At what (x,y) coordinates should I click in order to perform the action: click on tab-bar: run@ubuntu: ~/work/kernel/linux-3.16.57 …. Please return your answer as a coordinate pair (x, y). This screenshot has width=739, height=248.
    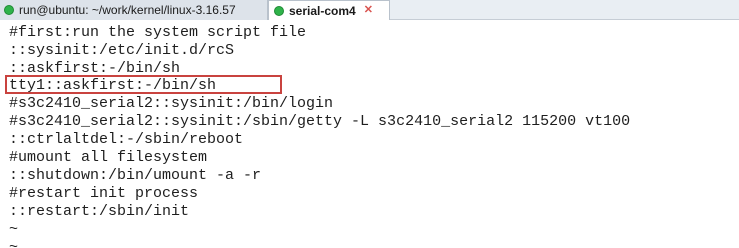
    Looking at the image, I should click on (369, 10).